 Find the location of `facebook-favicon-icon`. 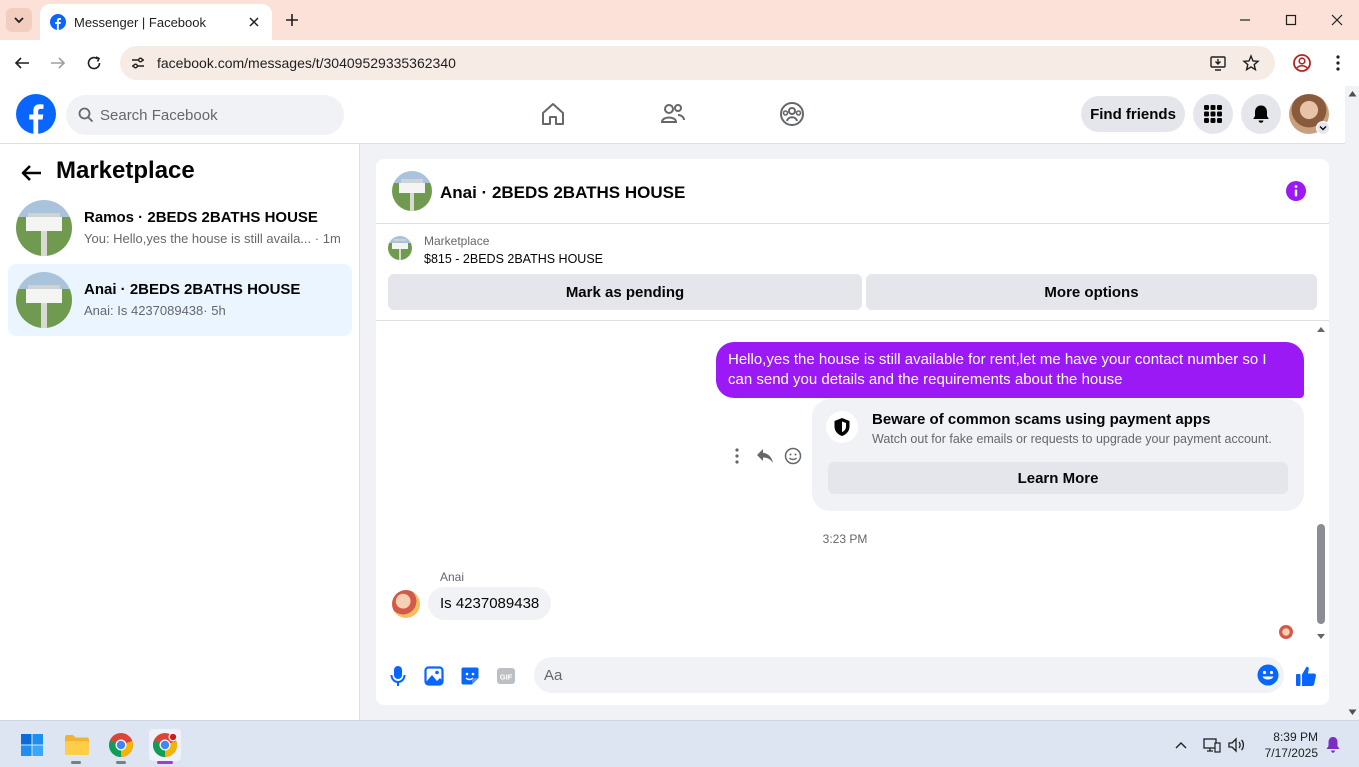

facebook-favicon-icon is located at coordinates (58, 22).